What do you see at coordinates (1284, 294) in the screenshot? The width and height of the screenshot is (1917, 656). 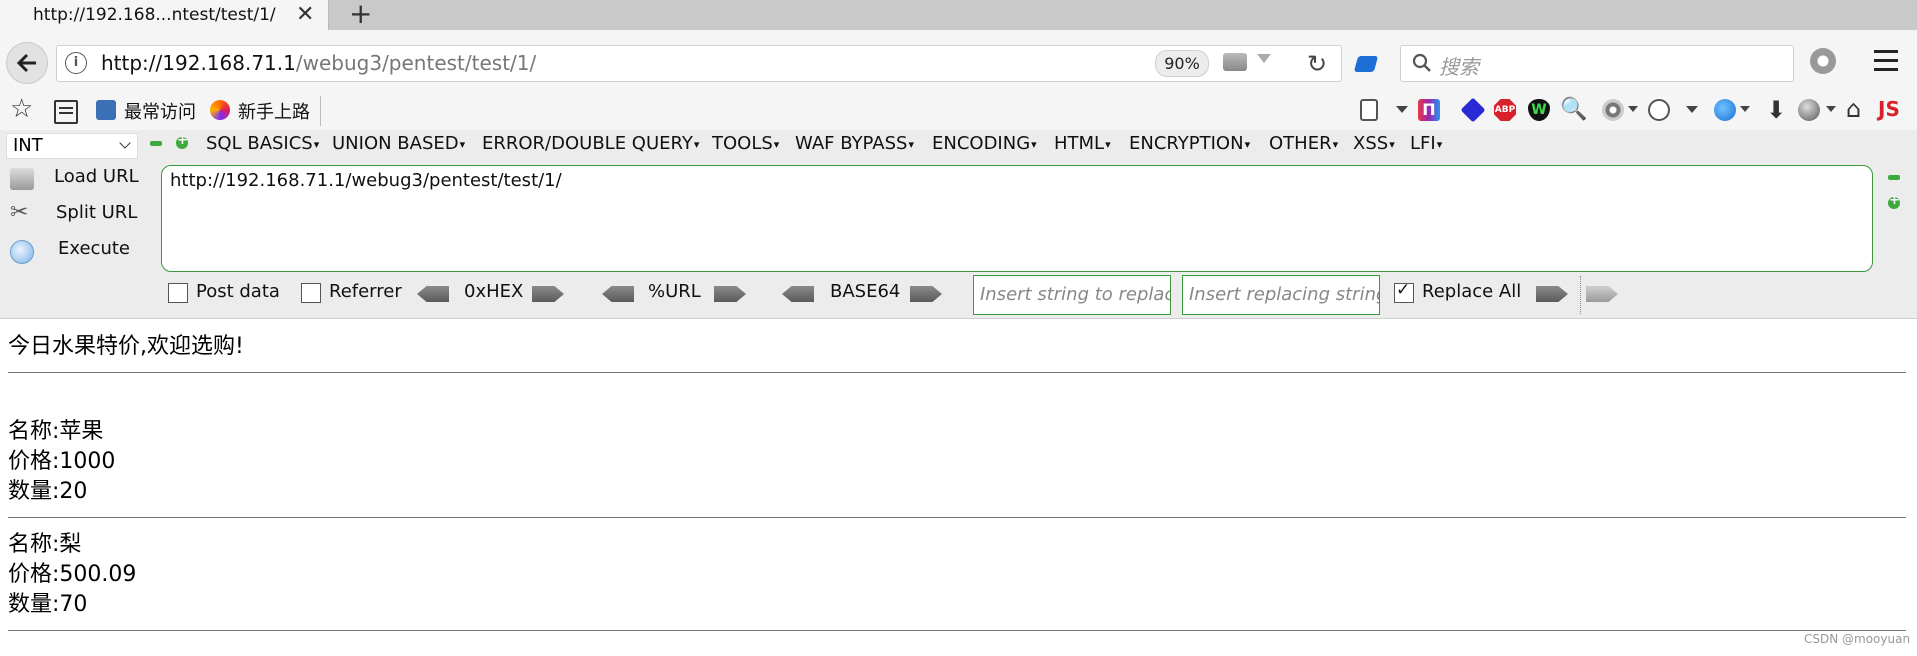 I see `replace-with-placeholder: Insert replacing string` at bounding box center [1284, 294].